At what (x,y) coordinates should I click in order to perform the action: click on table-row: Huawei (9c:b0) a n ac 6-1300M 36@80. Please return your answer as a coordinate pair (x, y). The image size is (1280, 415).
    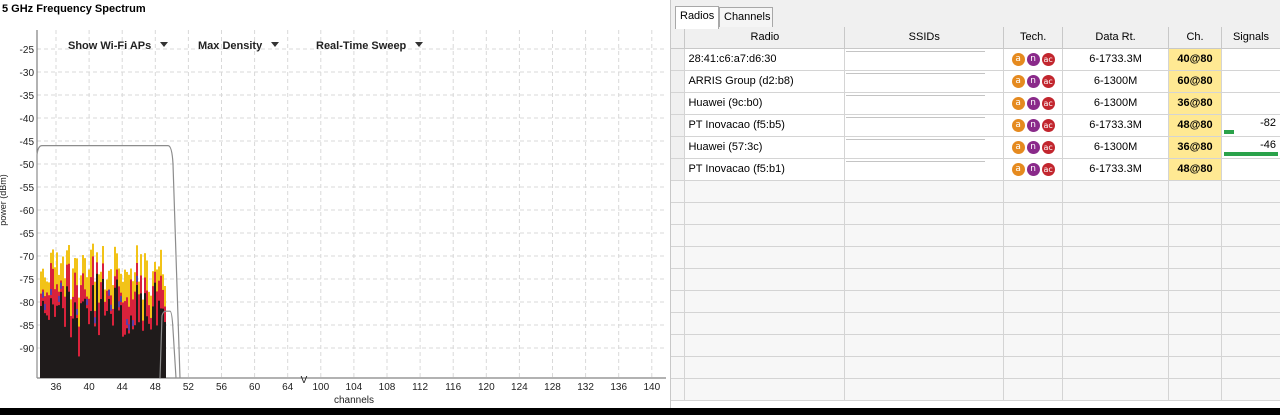
    Looking at the image, I should click on (975, 103).